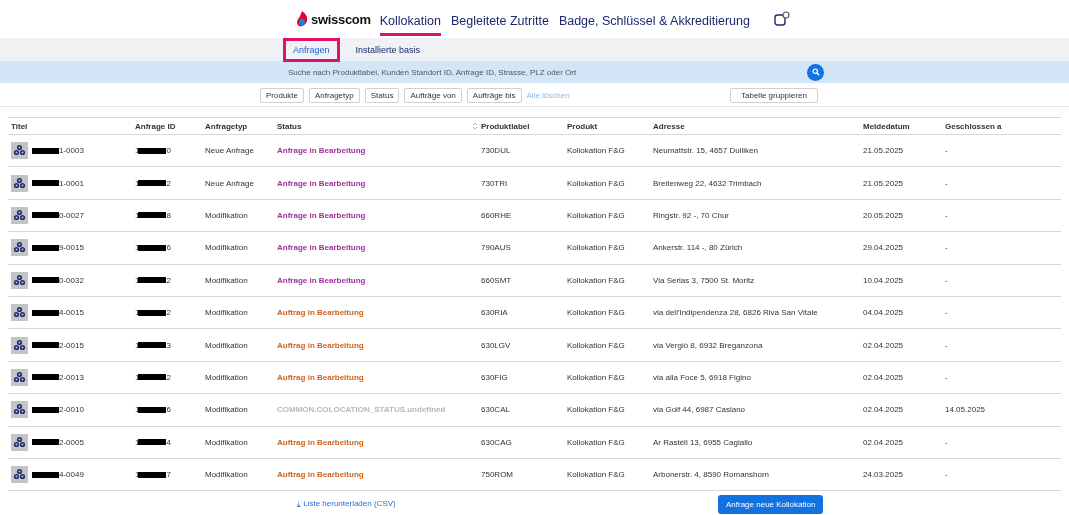 Image resolution: width=1069 pixels, height=515 pixels. What do you see at coordinates (168, 410) in the screenshot?
I see `table-cell: 6` at bounding box center [168, 410].